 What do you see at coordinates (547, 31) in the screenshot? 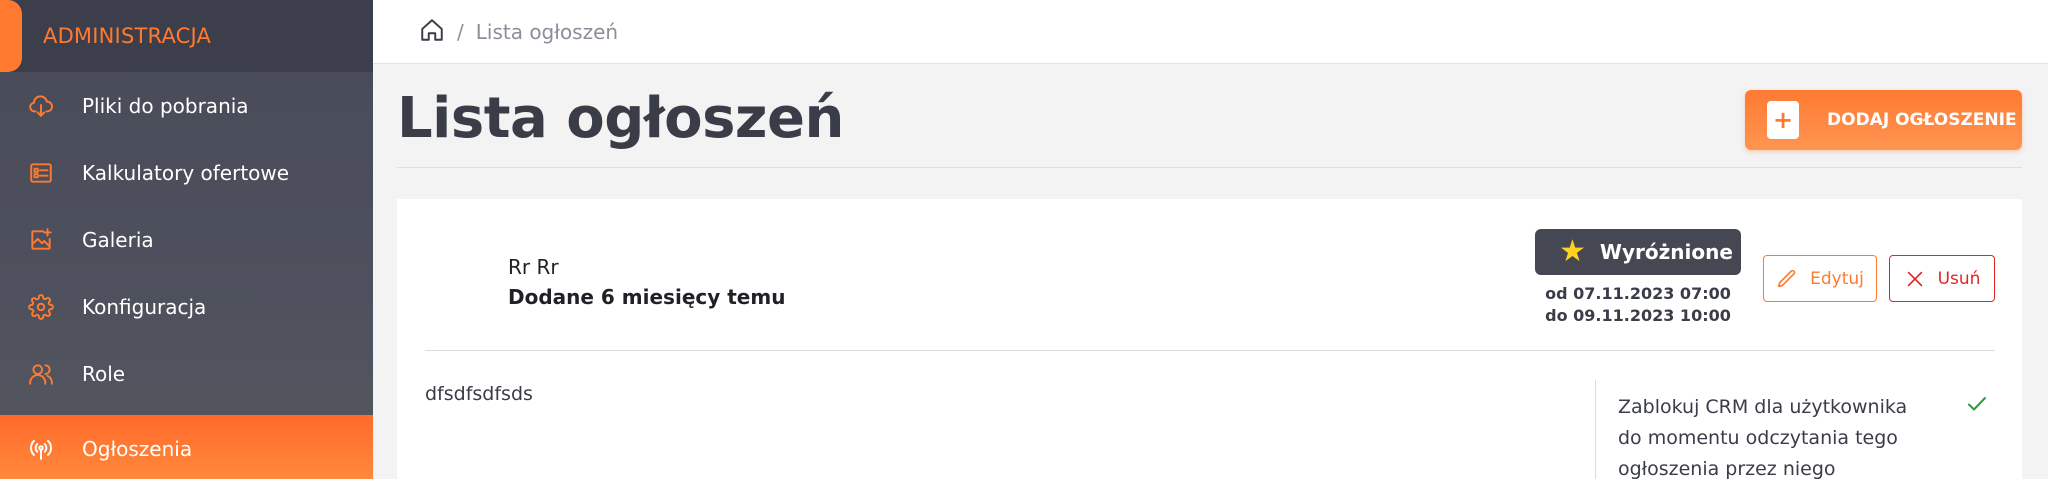
I see `breadcrumb-current: Lista ogłoszeń` at bounding box center [547, 31].